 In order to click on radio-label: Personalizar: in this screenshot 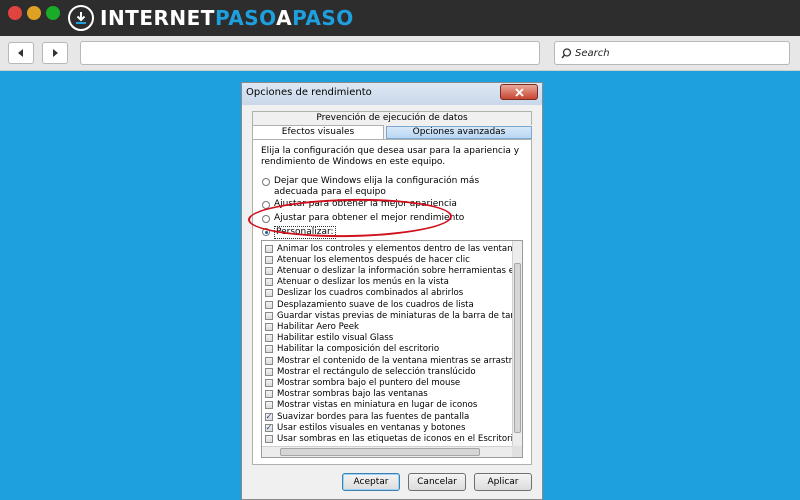, I will do `click(305, 232)`.